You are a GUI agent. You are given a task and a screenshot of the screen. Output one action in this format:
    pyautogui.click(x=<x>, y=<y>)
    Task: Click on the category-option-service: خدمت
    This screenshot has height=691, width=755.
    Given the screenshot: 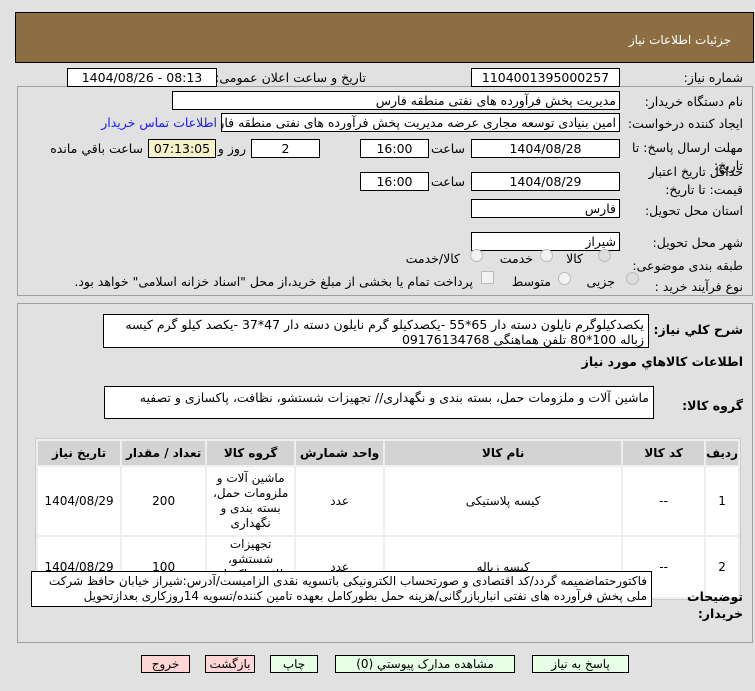 What is the action you would take?
    pyautogui.click(x=516, y=258)
    